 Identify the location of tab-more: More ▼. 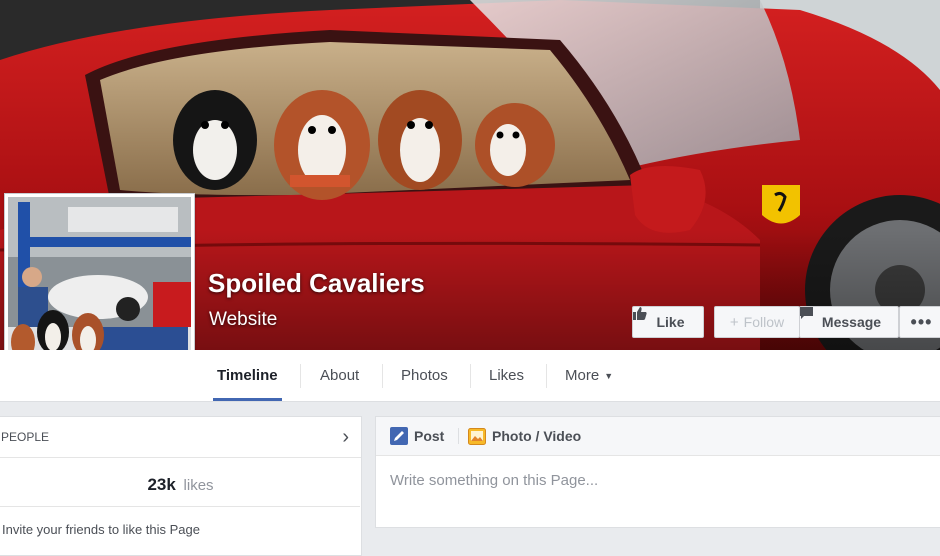
(589, 375).